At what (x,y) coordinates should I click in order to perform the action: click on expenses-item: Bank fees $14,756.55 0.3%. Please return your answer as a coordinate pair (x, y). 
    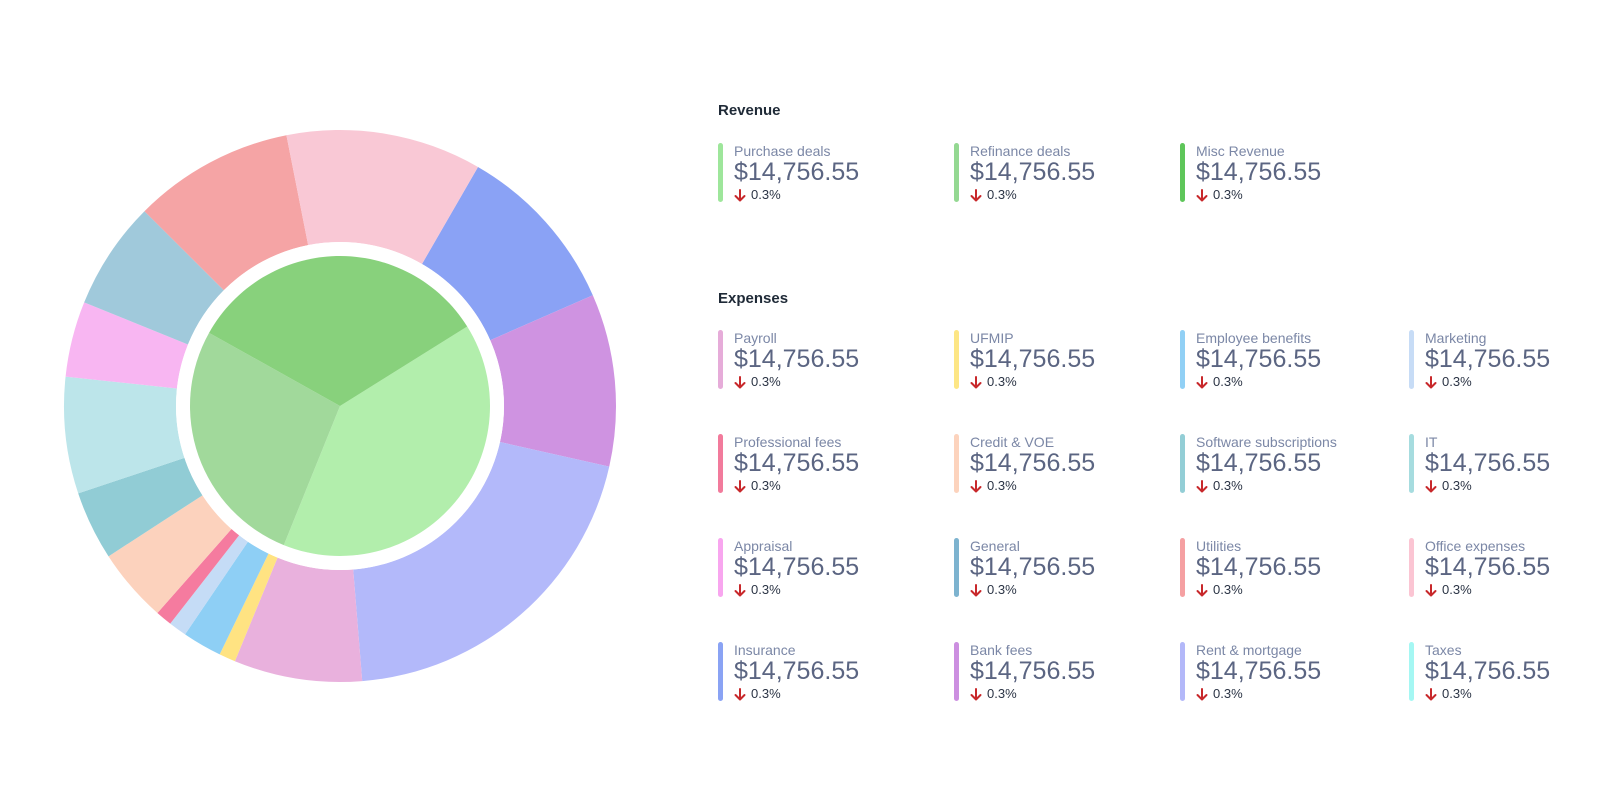
    Looking at the image, I should click on (1059, 672).